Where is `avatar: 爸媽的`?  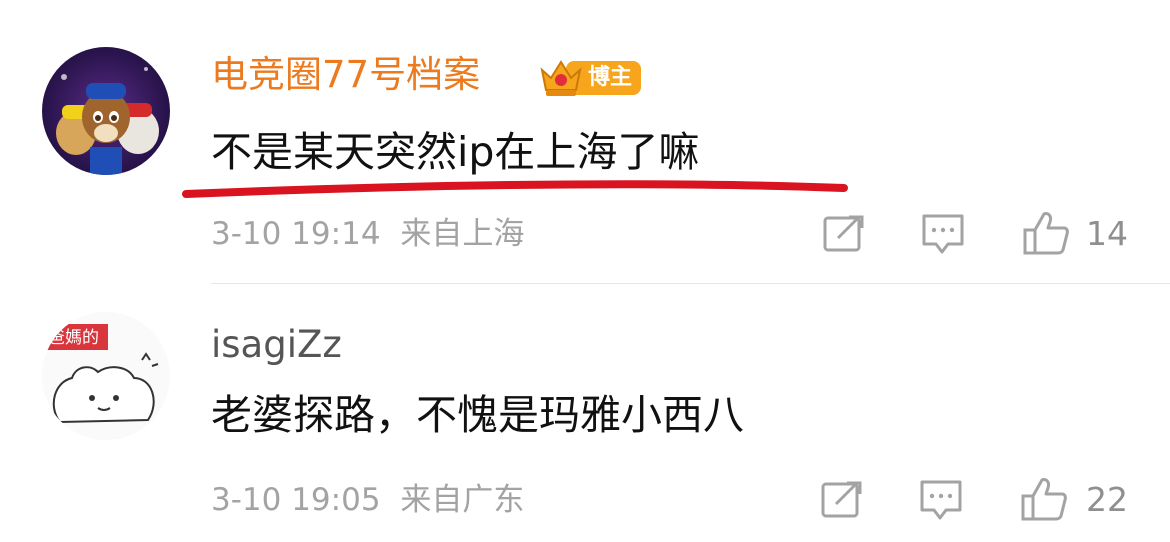
avatar: 爸媽的 is located at coordinates (106, 376).